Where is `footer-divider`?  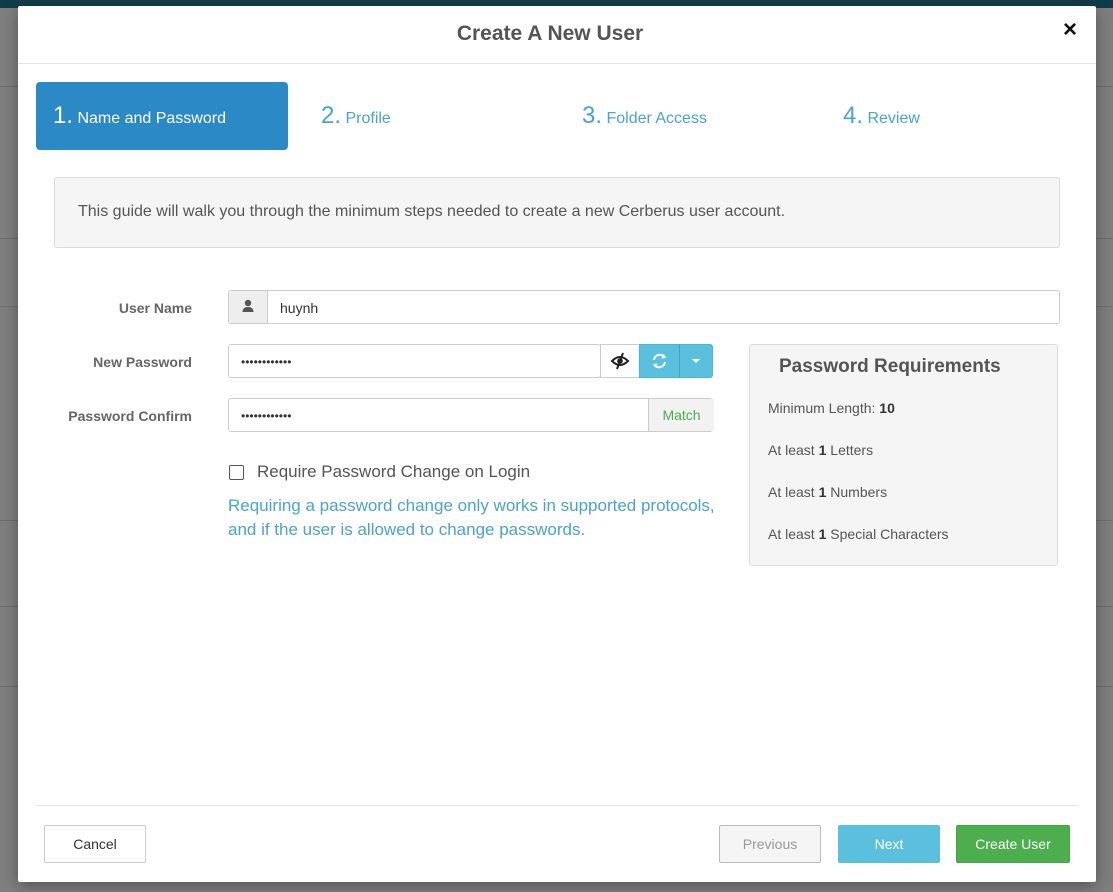 footer-divider is located at coordinates (557, 805).